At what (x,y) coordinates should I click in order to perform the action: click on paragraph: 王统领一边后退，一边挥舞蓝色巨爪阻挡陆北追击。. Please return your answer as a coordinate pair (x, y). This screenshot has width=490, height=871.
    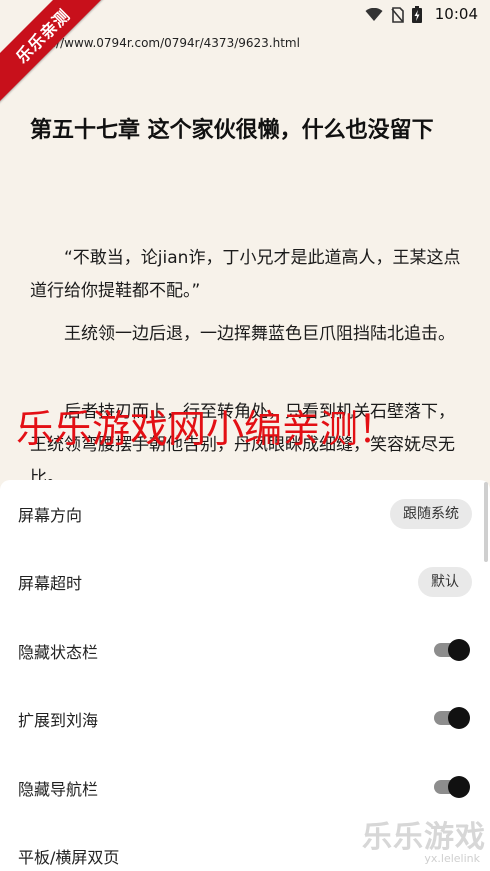
    Looking at the image, I should click on (259, 334).